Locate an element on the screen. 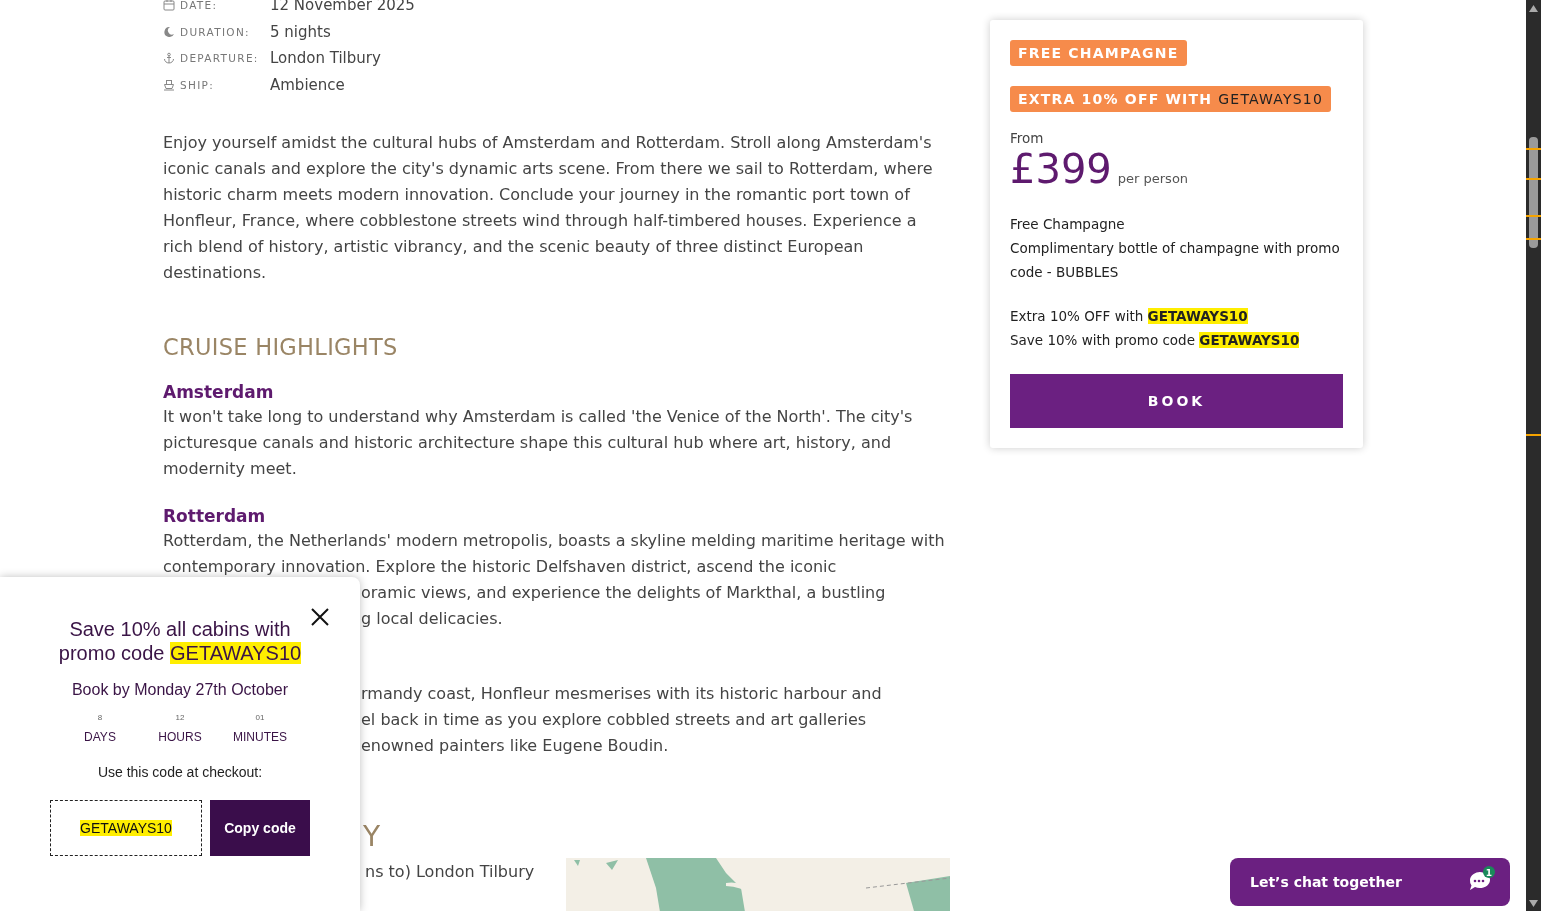  deadline-text: Book by Monday 27th October is located at coordinates (180, 690).